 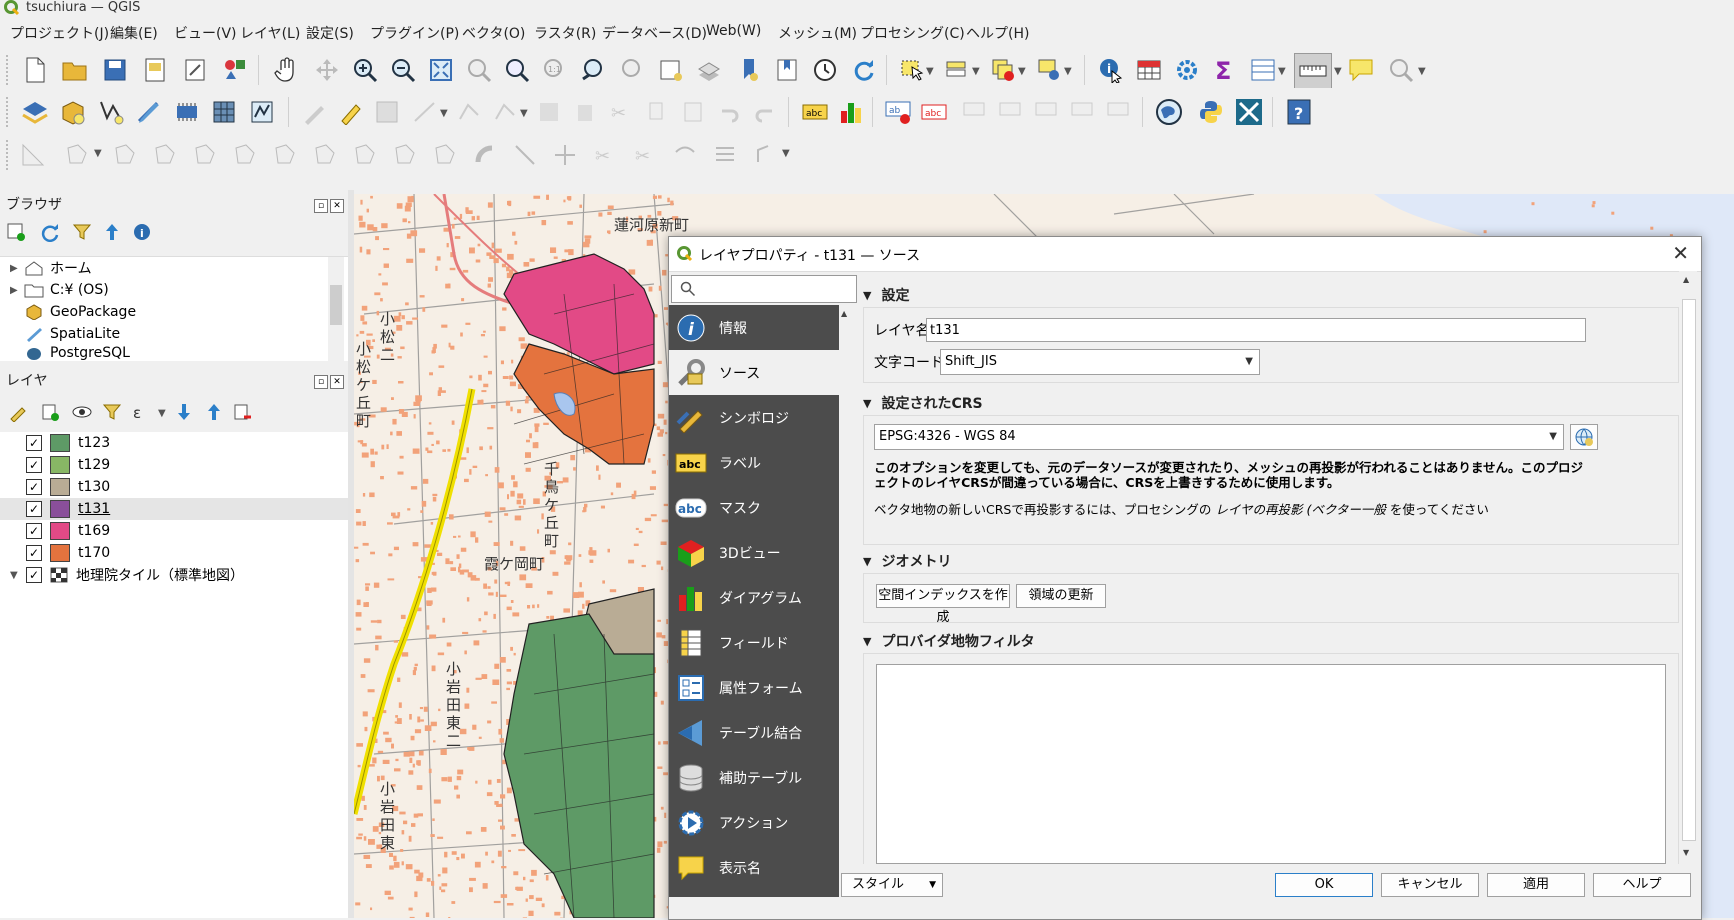 I want to click on data-source-manager-icon, so click(x=35, y=112).